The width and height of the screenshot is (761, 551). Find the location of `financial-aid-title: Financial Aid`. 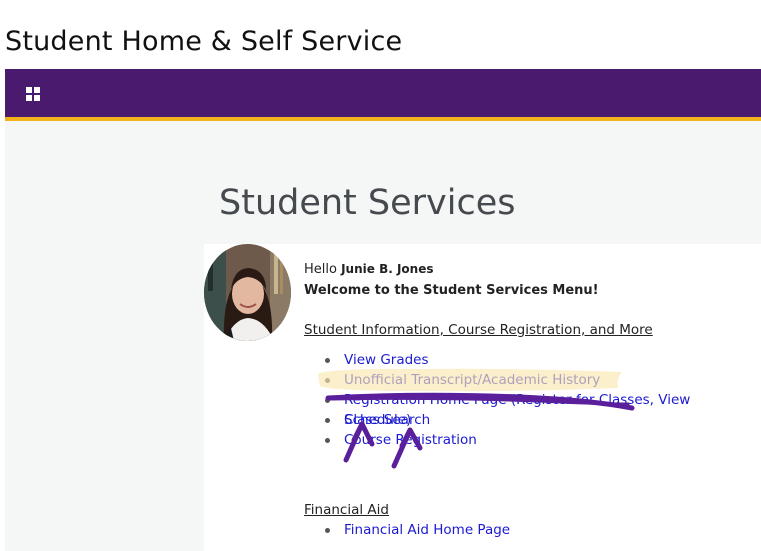

financial-aid-title: Financial Aid is located at coordinates (346, 510).